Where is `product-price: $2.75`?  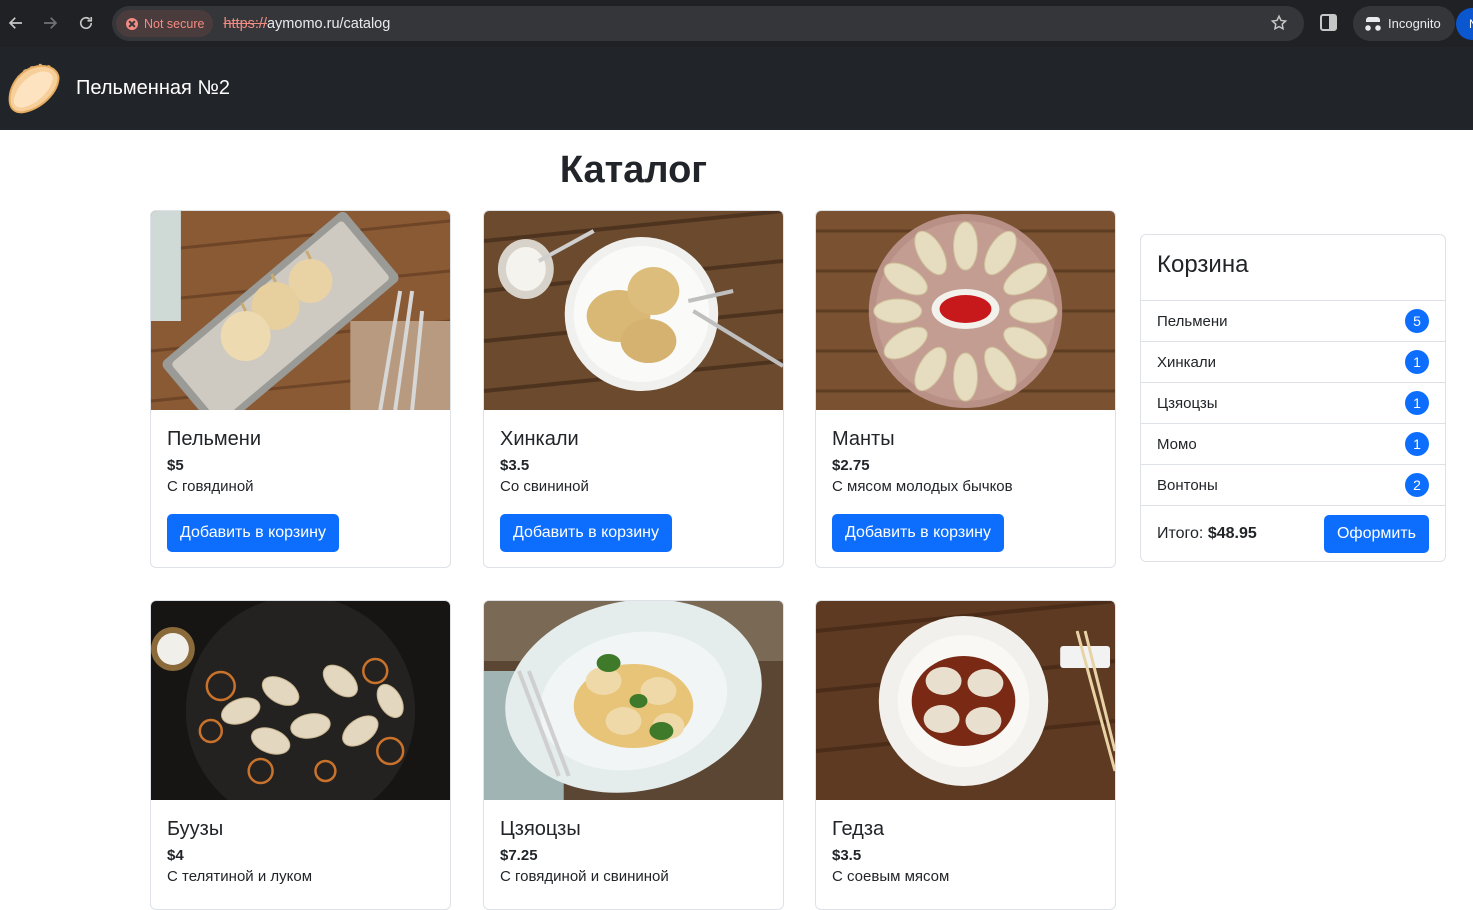
product-price: $2.75 is located at coordinates (851, 465).